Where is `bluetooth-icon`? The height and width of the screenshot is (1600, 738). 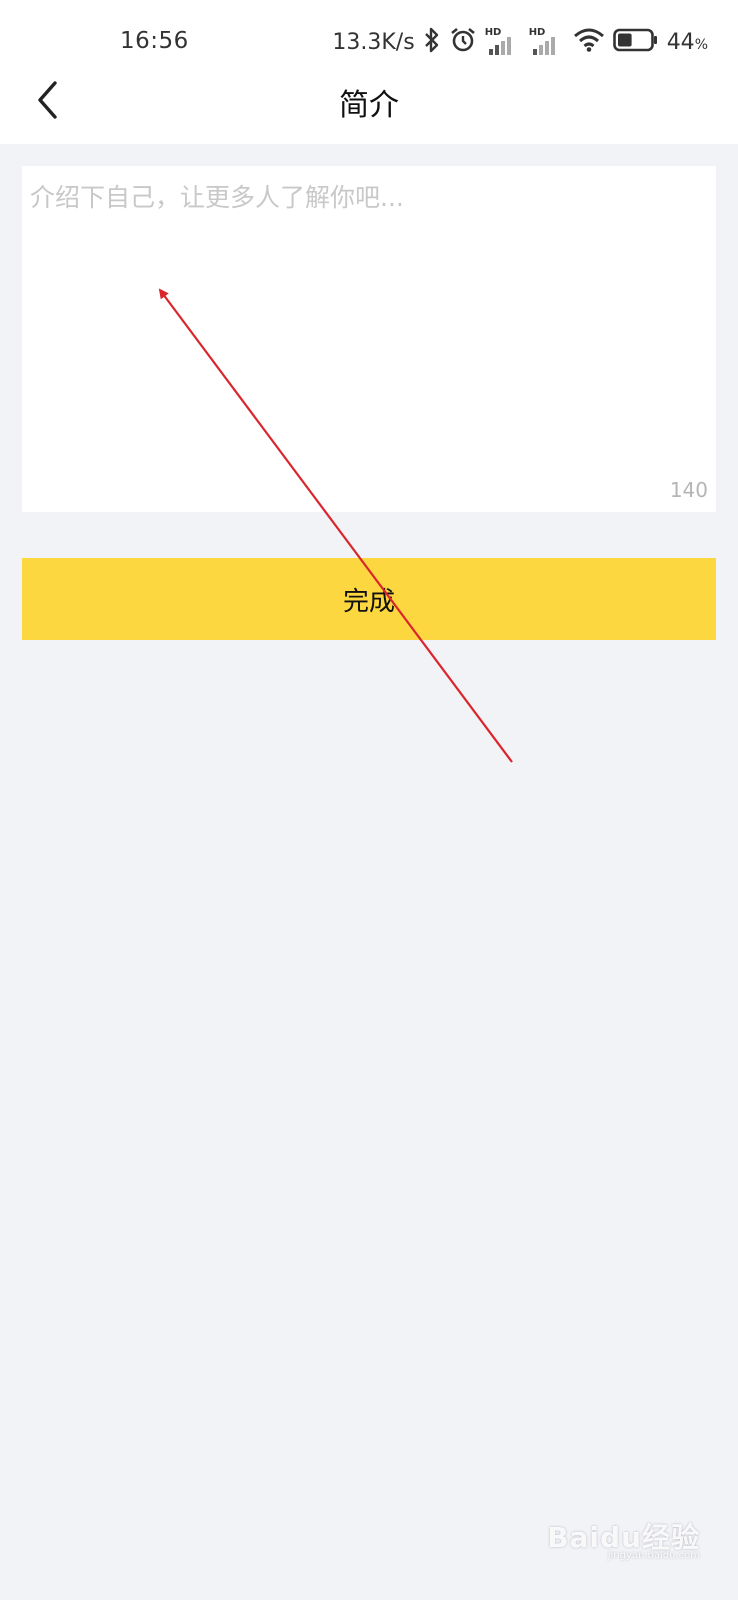
bluetooth-icon is located at coordinates (432, 42).